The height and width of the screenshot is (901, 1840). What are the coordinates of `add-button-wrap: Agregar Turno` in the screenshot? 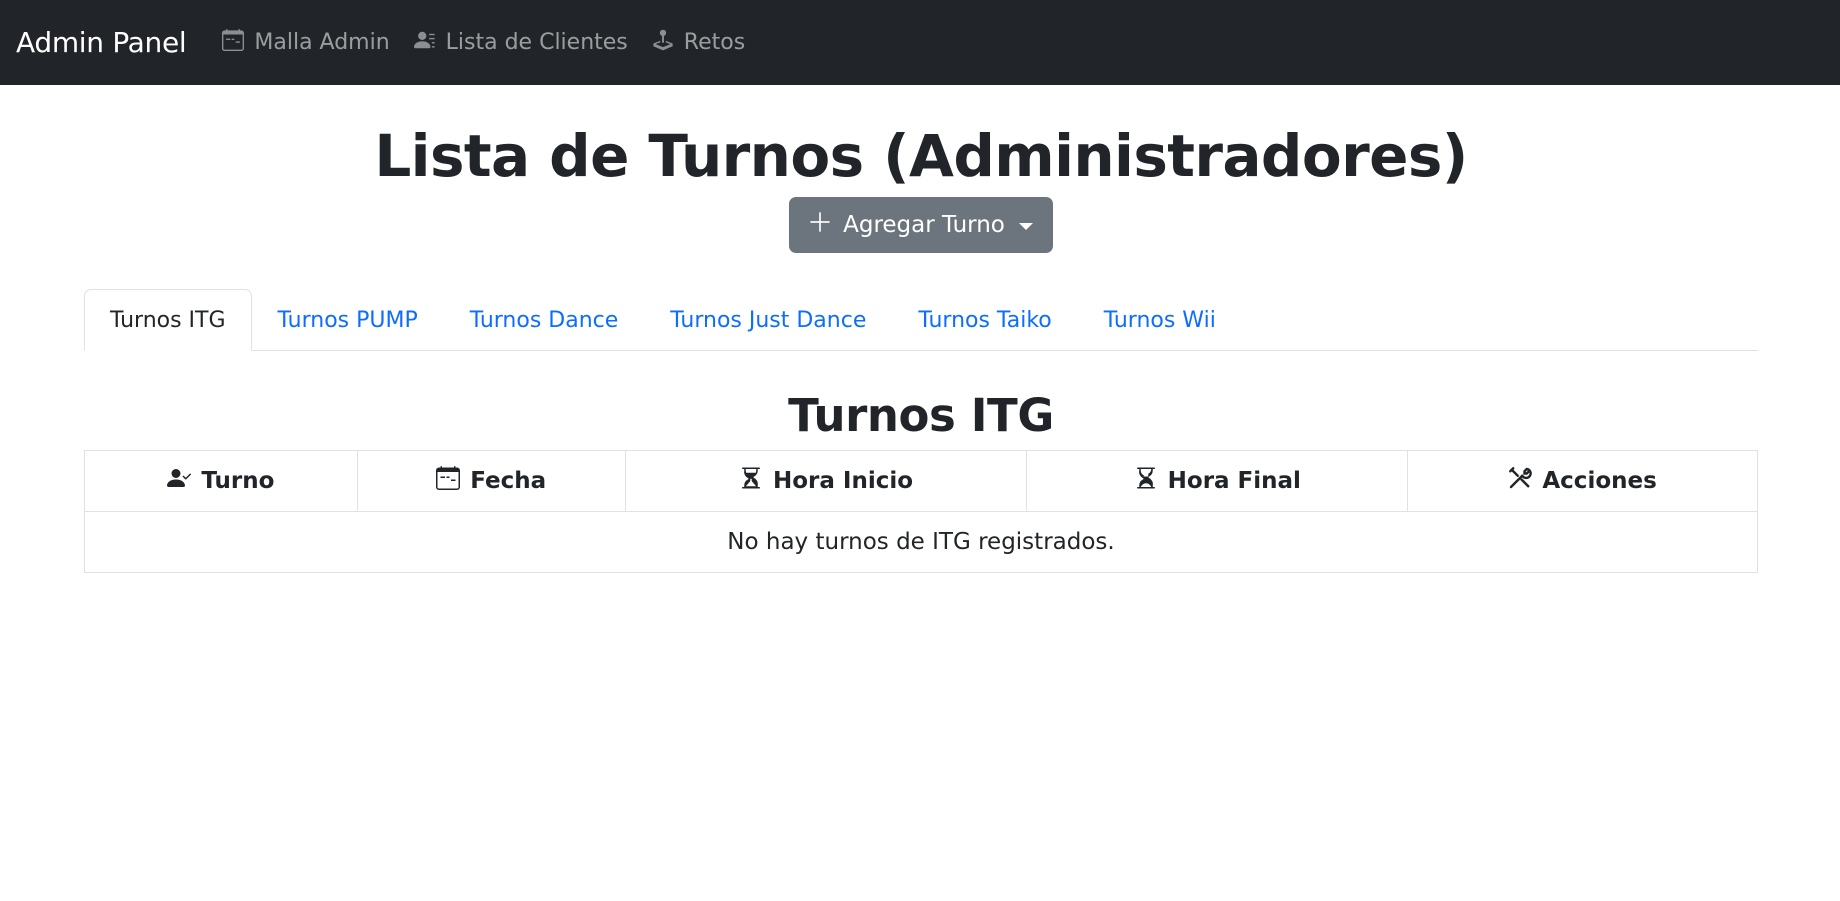 It's located at (921, 225).